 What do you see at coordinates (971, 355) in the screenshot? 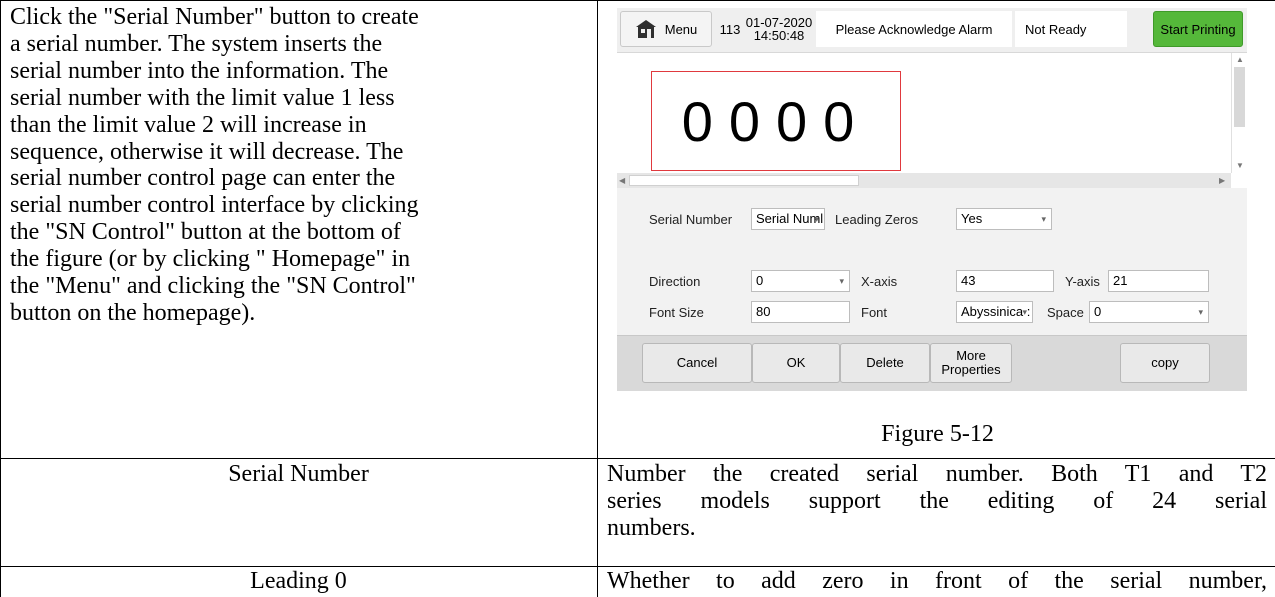
I see `more-properties-line1: More` at bounding box center [971, 355].